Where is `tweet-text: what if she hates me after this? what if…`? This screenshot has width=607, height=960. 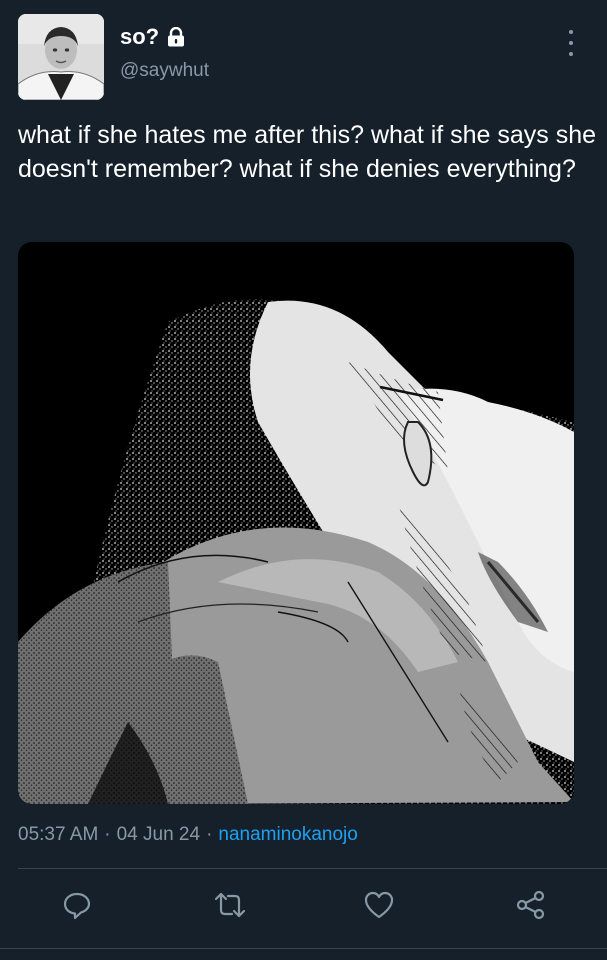
tweet-text: what if she hates me after this? what if… is located at coordinates (307, 152).